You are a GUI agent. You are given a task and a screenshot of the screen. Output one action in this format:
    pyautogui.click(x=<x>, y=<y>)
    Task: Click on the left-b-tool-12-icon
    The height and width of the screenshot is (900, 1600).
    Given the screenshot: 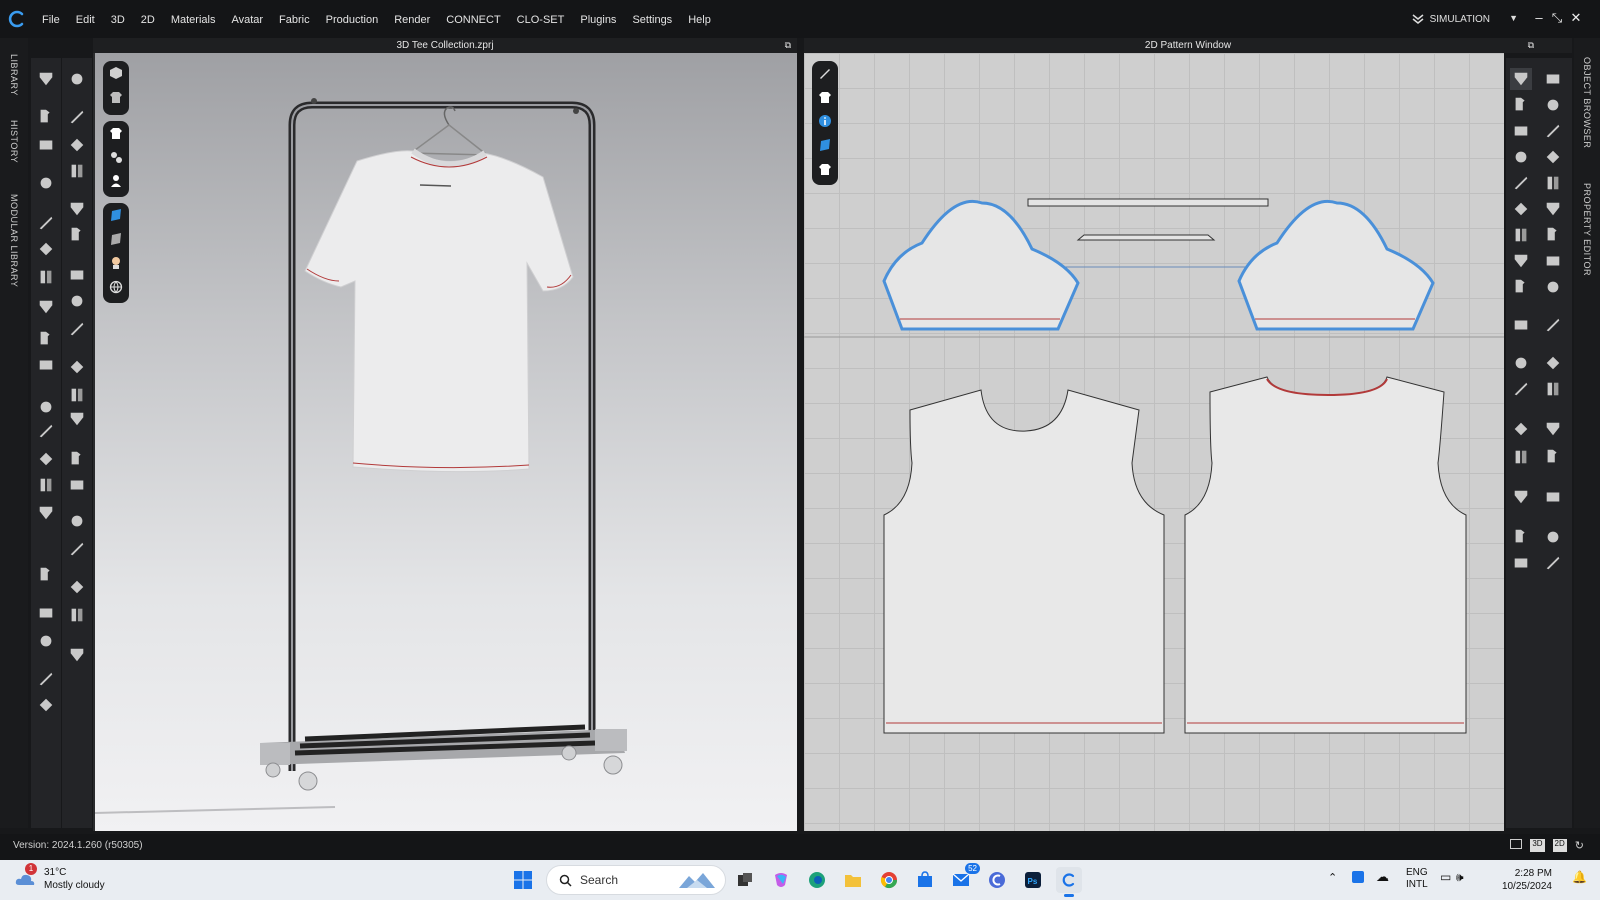 What is the action you would take?
    pyautogui.click(x=77, y=419)
    